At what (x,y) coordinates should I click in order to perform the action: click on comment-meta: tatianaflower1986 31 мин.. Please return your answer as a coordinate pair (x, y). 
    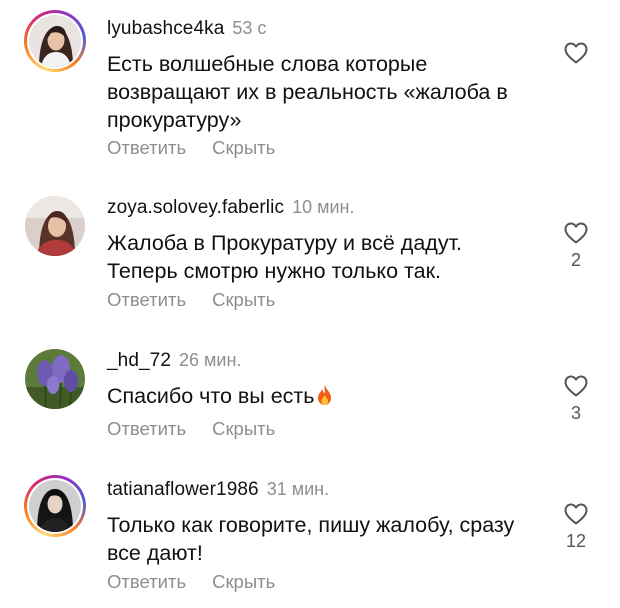
    Looking at the image, I should click on (218, 489).